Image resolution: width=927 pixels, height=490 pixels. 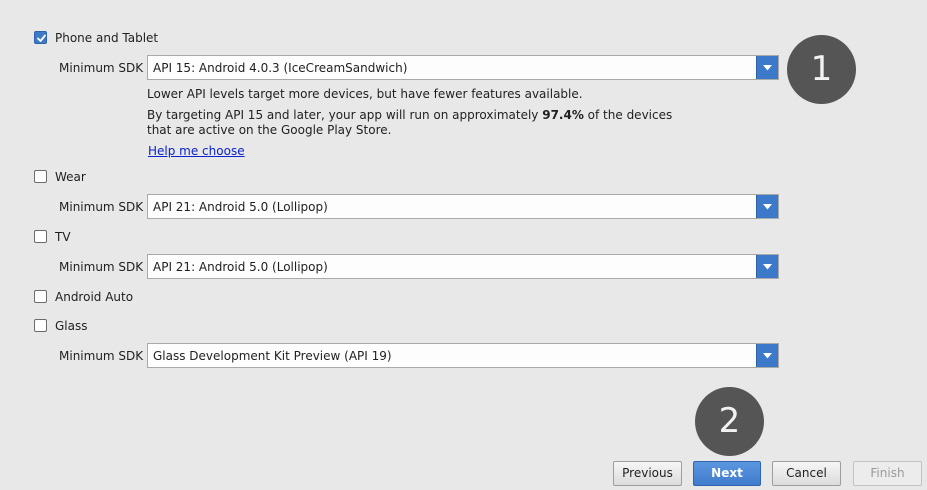 I want to click on wear-min-sdk-value: API 21: Android 5.0 (Lollipop), so click(x=240, y=207).